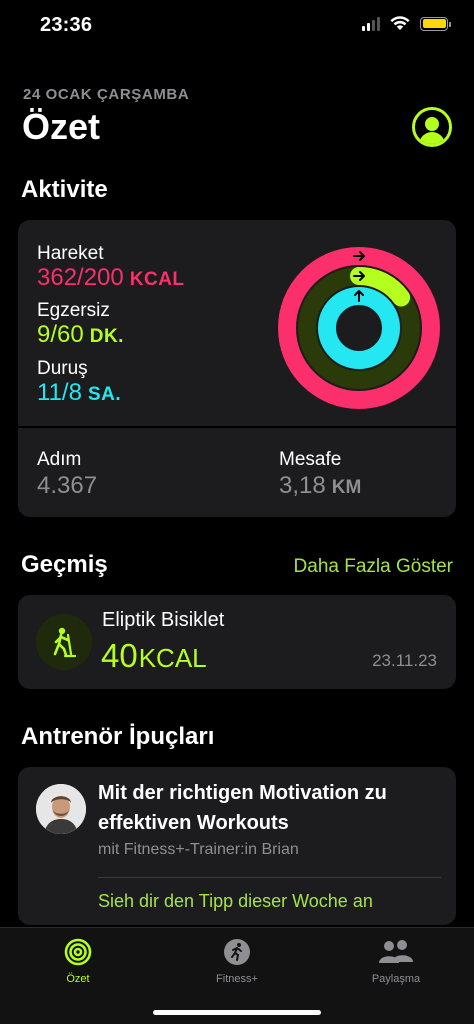 This screenshot has width=474, height=1024. Describe the element at coordinates (80, 334) in the screenshot. I see `exercise-value: 9/60 DK.` at that location.